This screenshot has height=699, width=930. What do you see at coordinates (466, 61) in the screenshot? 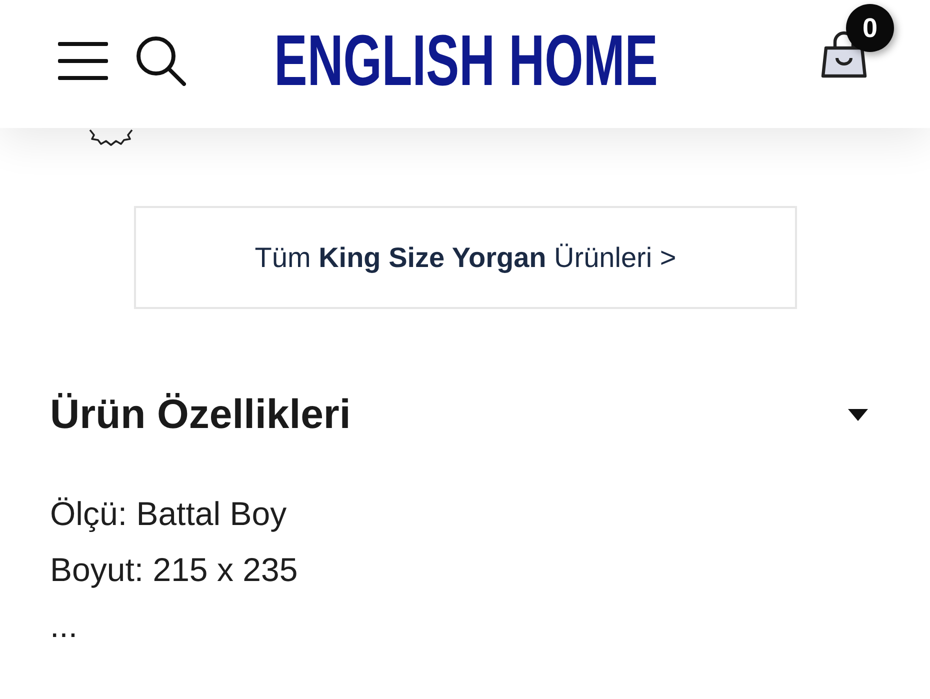
I see `brand-logo: ENGLISH HOME` at bounding box center [466, 61].